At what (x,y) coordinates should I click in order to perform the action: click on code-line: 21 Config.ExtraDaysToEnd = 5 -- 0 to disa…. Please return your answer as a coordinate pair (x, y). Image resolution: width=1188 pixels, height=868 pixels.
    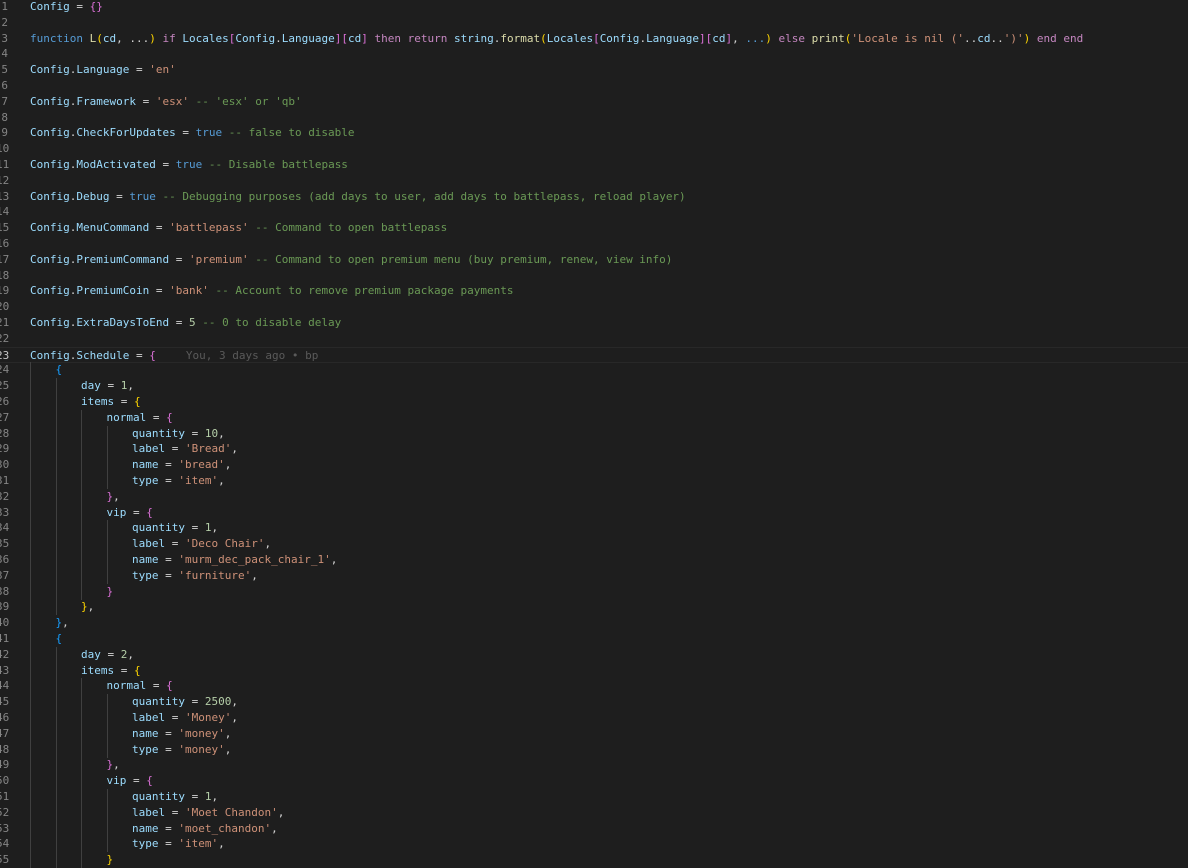
    Looking at the image, I should click on (594, 323).